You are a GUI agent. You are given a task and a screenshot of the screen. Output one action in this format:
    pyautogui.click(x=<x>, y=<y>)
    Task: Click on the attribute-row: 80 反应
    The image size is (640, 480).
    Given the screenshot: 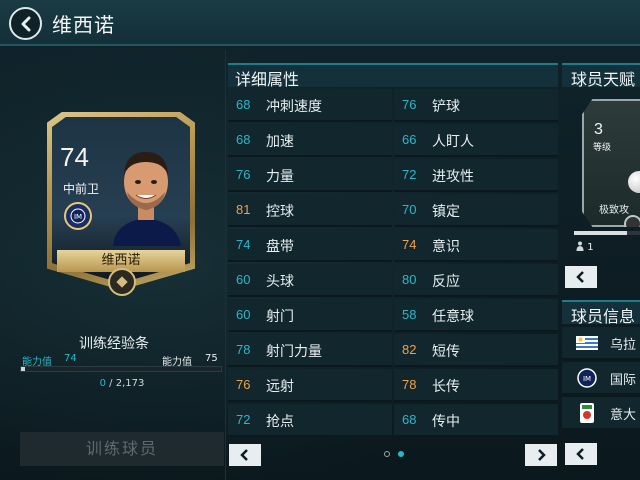 What is the action you would take?
    pyautogui.click(x=476, y=280)
    